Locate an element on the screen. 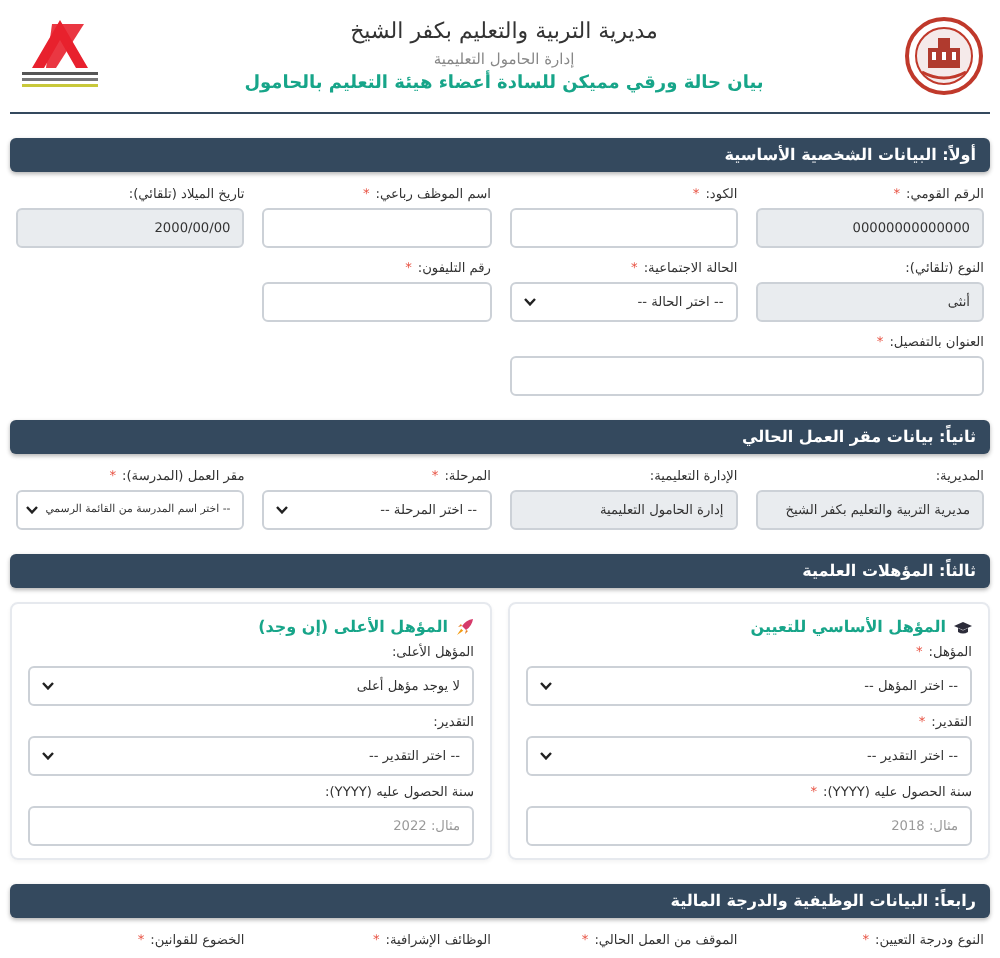 Image resolution: width=1000 pixels, height=958 pixels. section-title: أولاً: البيانات الشخصية الأساسية is located at coordinates (500, 155).